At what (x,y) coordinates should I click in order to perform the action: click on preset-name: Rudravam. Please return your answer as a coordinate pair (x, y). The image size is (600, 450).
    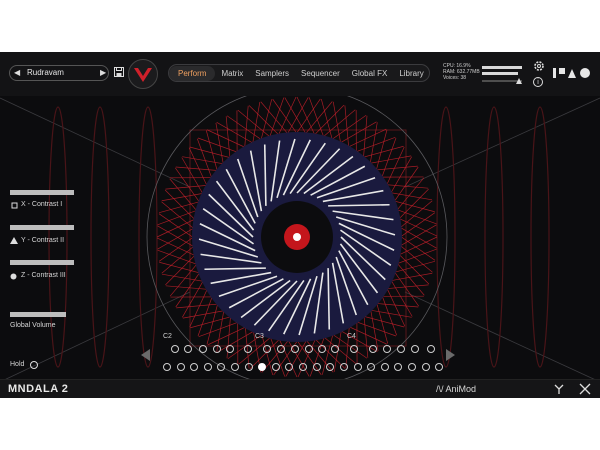
    Looking at the image, I should click on (45, 72).